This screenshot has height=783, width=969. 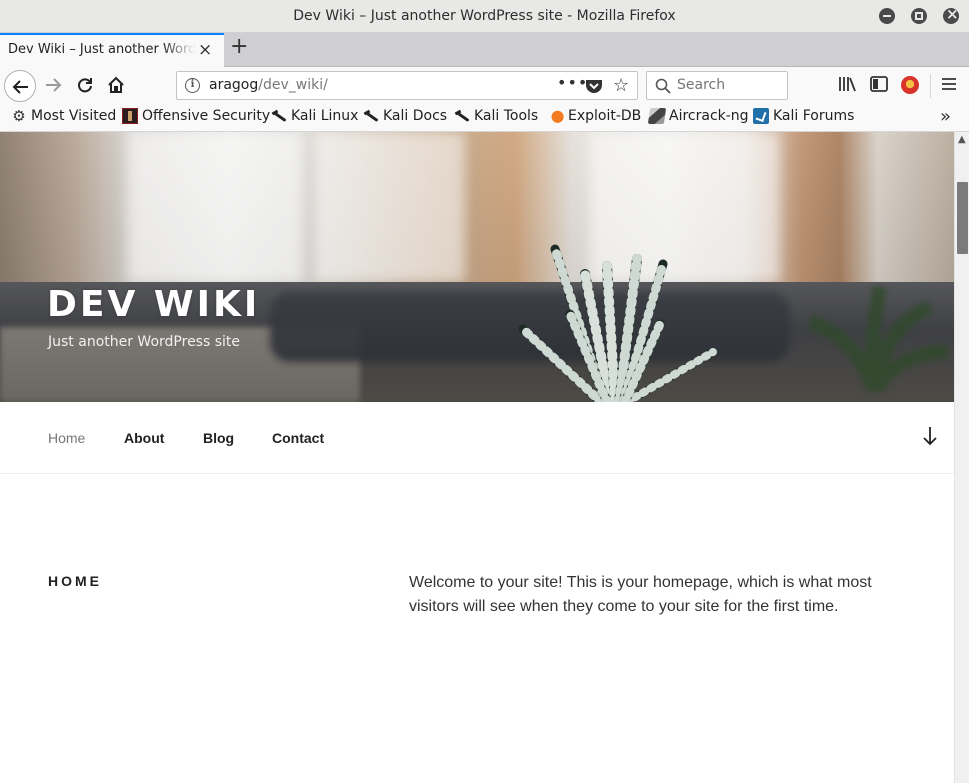 What do you see at coordinates (709, 116) in the screenshot?
I see `bookmark-label: Aircrack-ng` at bounding box center [709, 116].